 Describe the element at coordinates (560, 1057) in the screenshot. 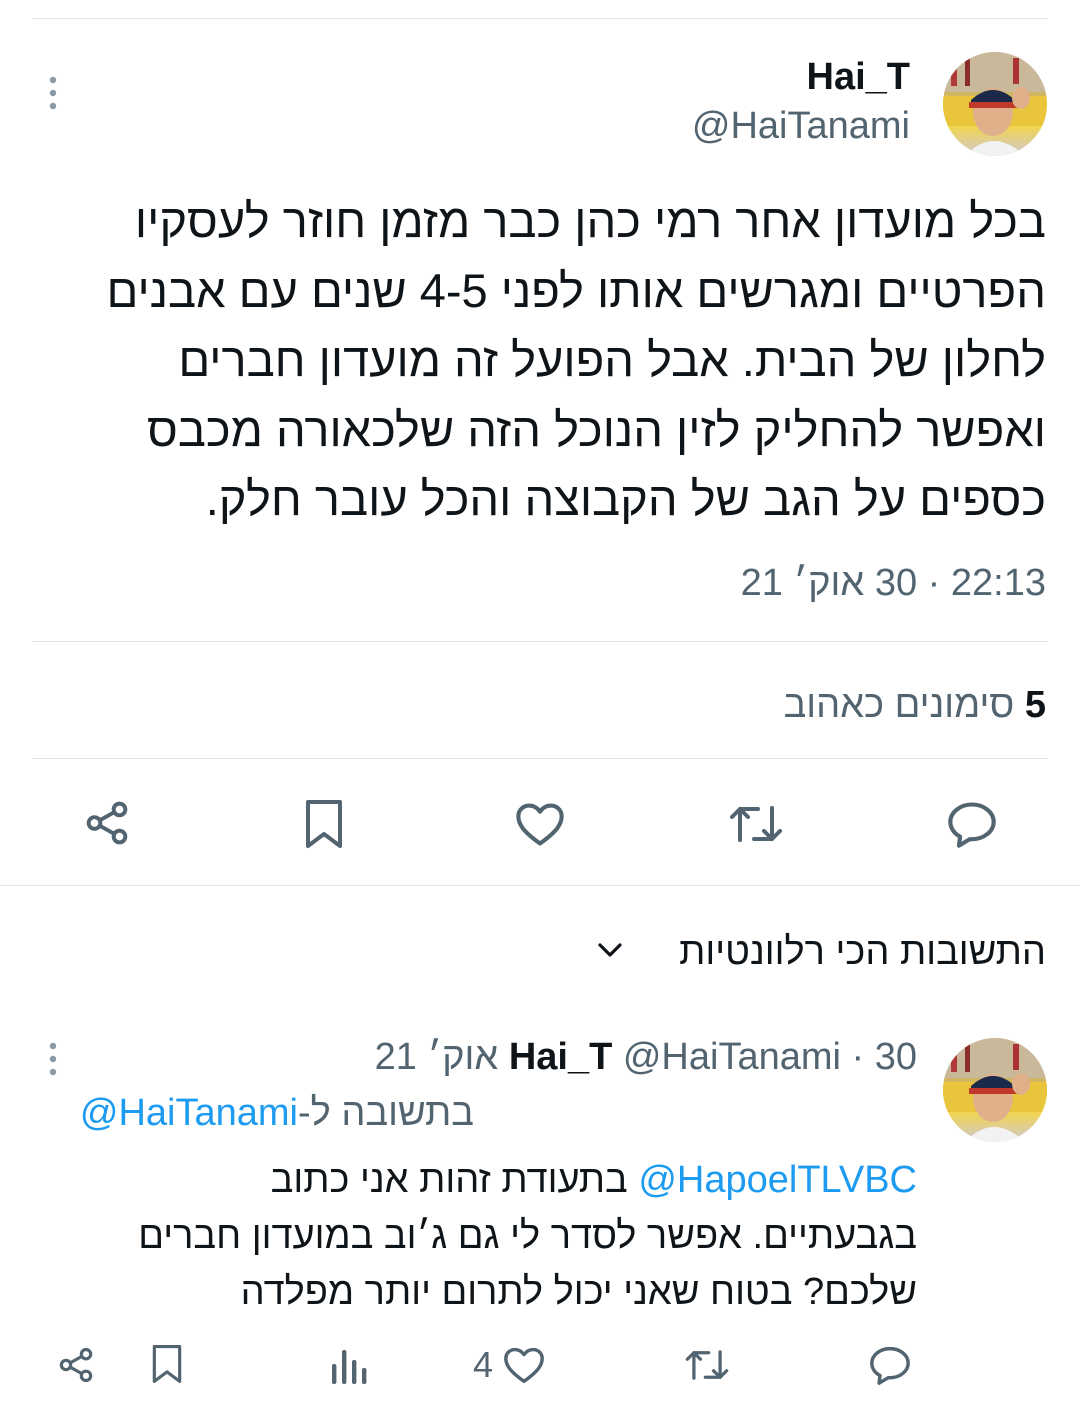

I see `reply-display-name: Hai_T` at that location.